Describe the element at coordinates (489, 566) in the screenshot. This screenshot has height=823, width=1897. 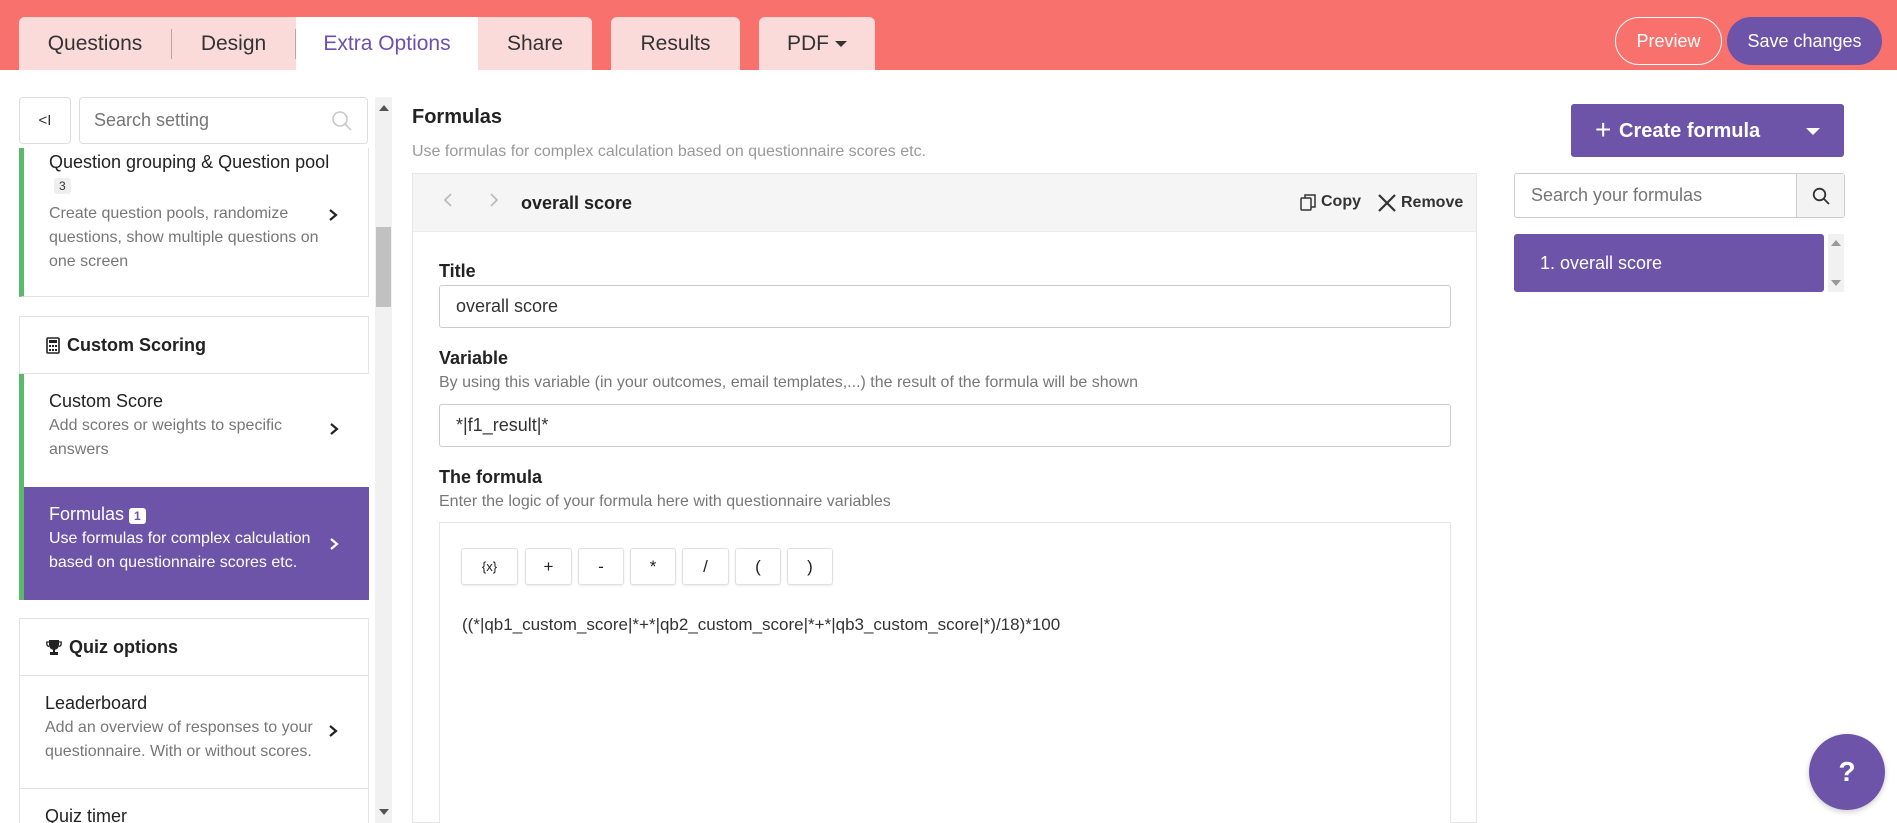
I see `insert-variable-button: {x}` at that location.